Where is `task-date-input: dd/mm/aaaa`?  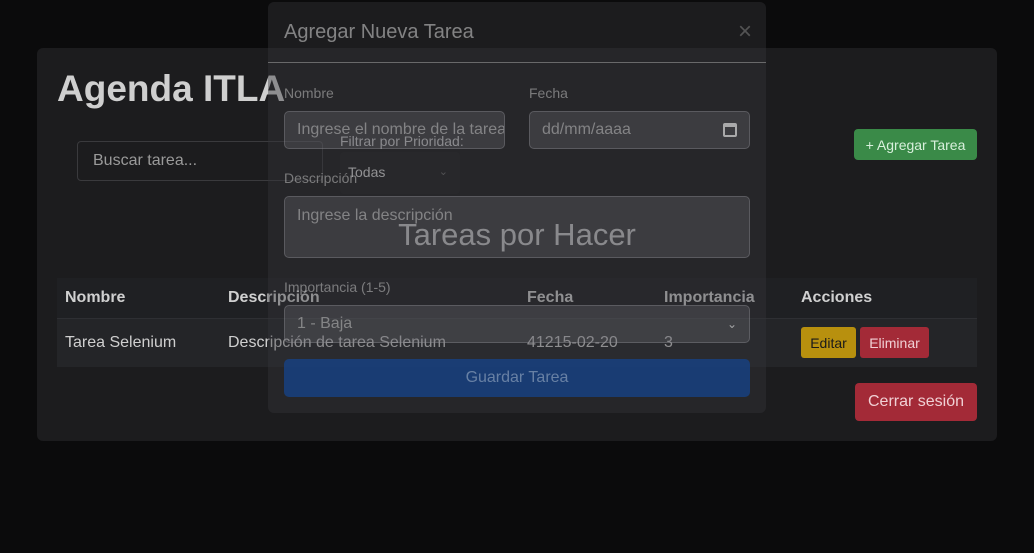 task-date-input: dd/mm/aaaa is located at coordinates (639, 130).